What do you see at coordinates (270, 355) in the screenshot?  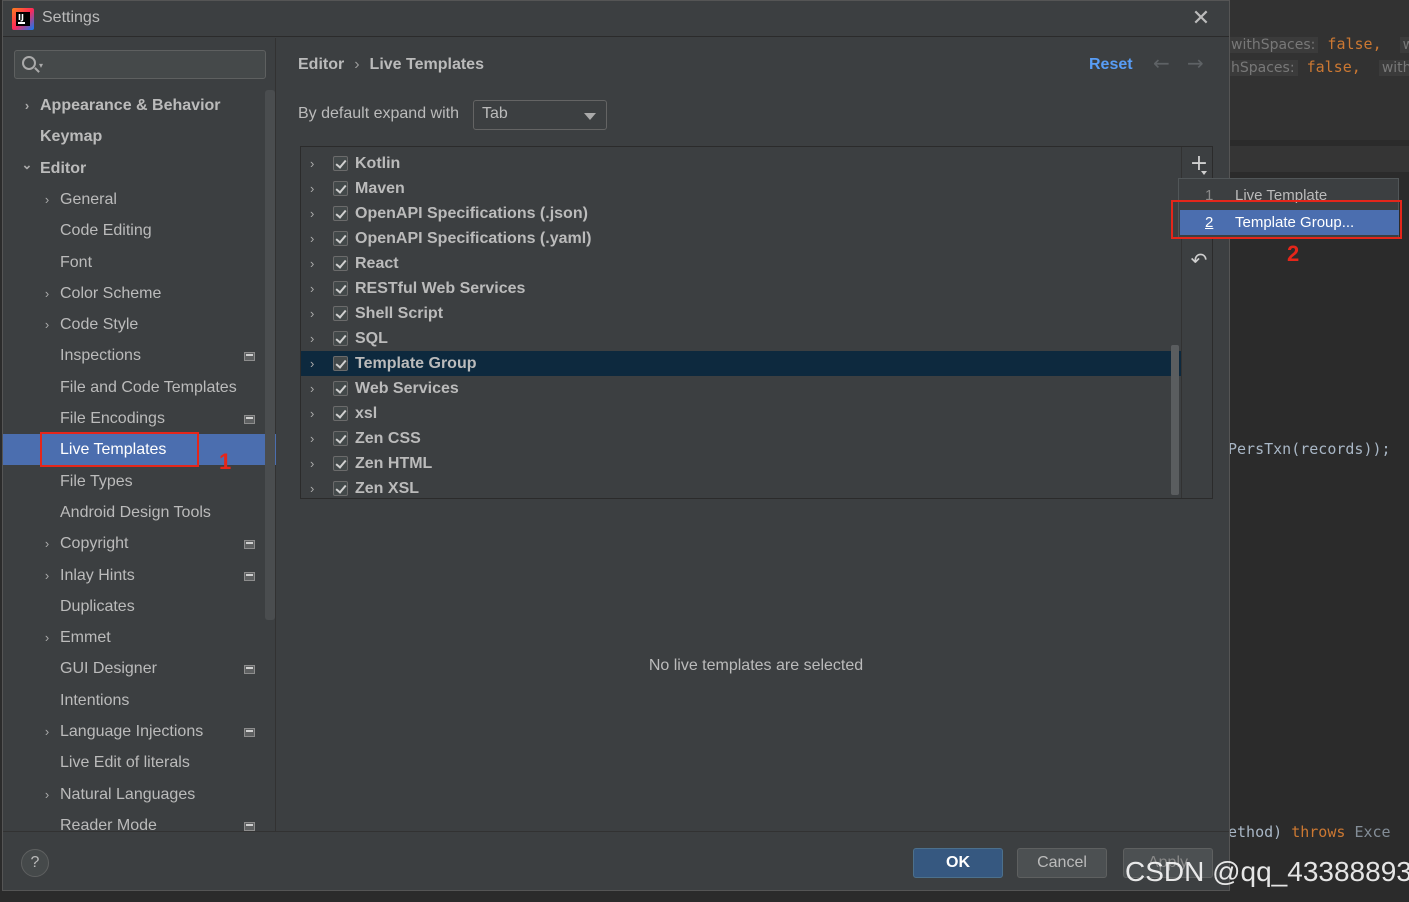 I see `sidebar-scrollbar` at bounding box center [270, 355].